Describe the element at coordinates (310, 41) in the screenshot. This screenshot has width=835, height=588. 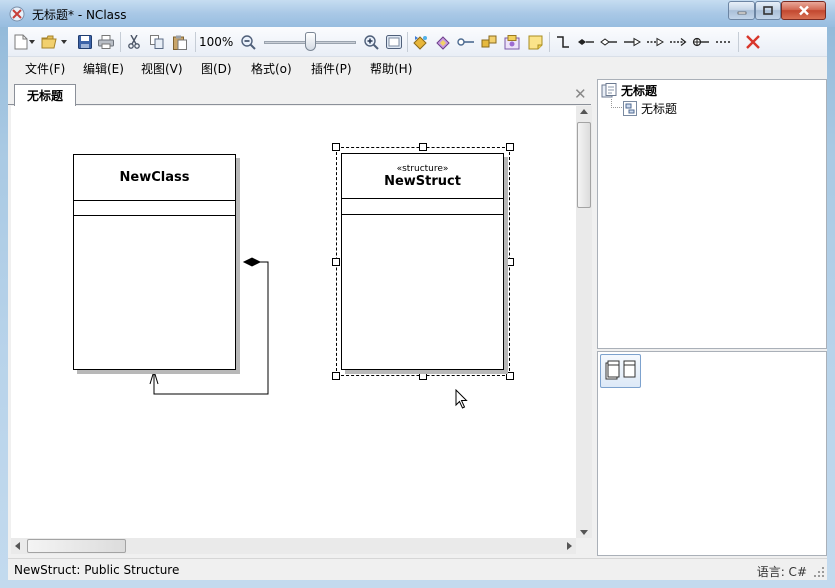
I see `zoom-slider-thumb` at that location.